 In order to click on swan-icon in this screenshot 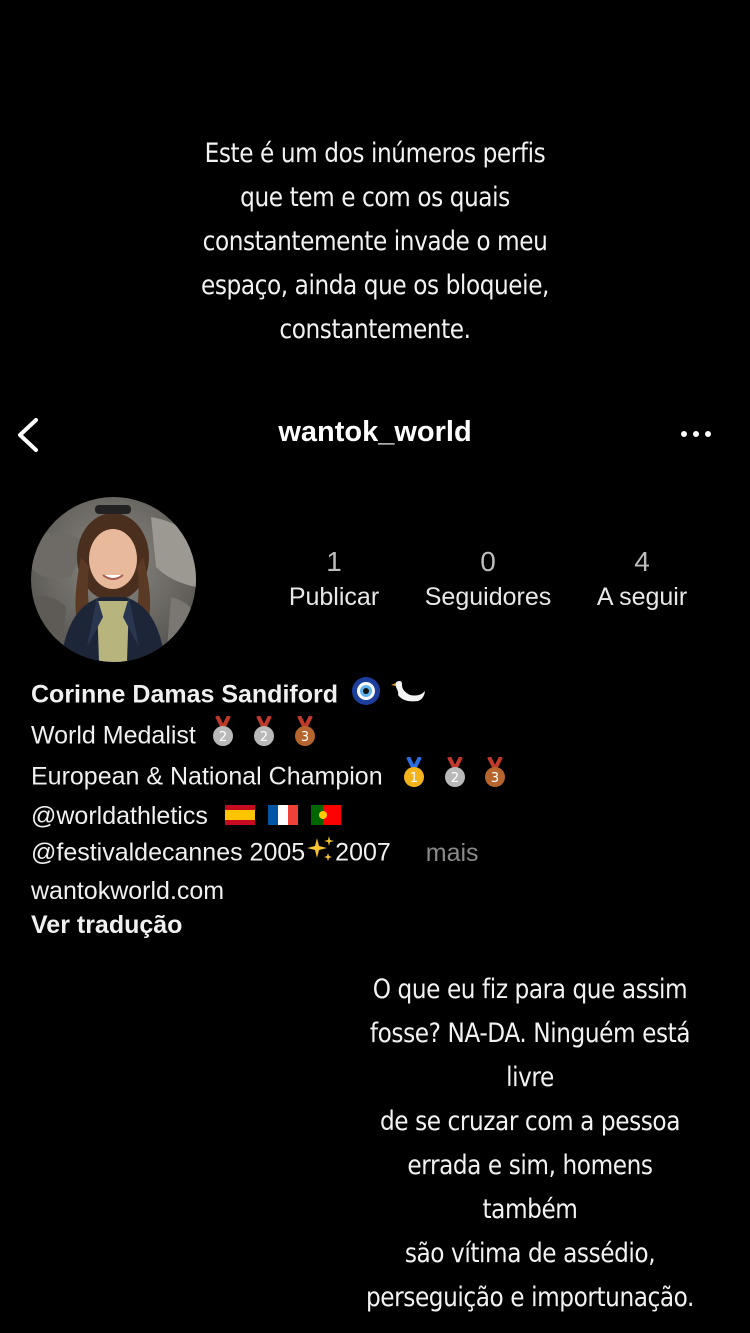, I will do `click(408, 696)`.